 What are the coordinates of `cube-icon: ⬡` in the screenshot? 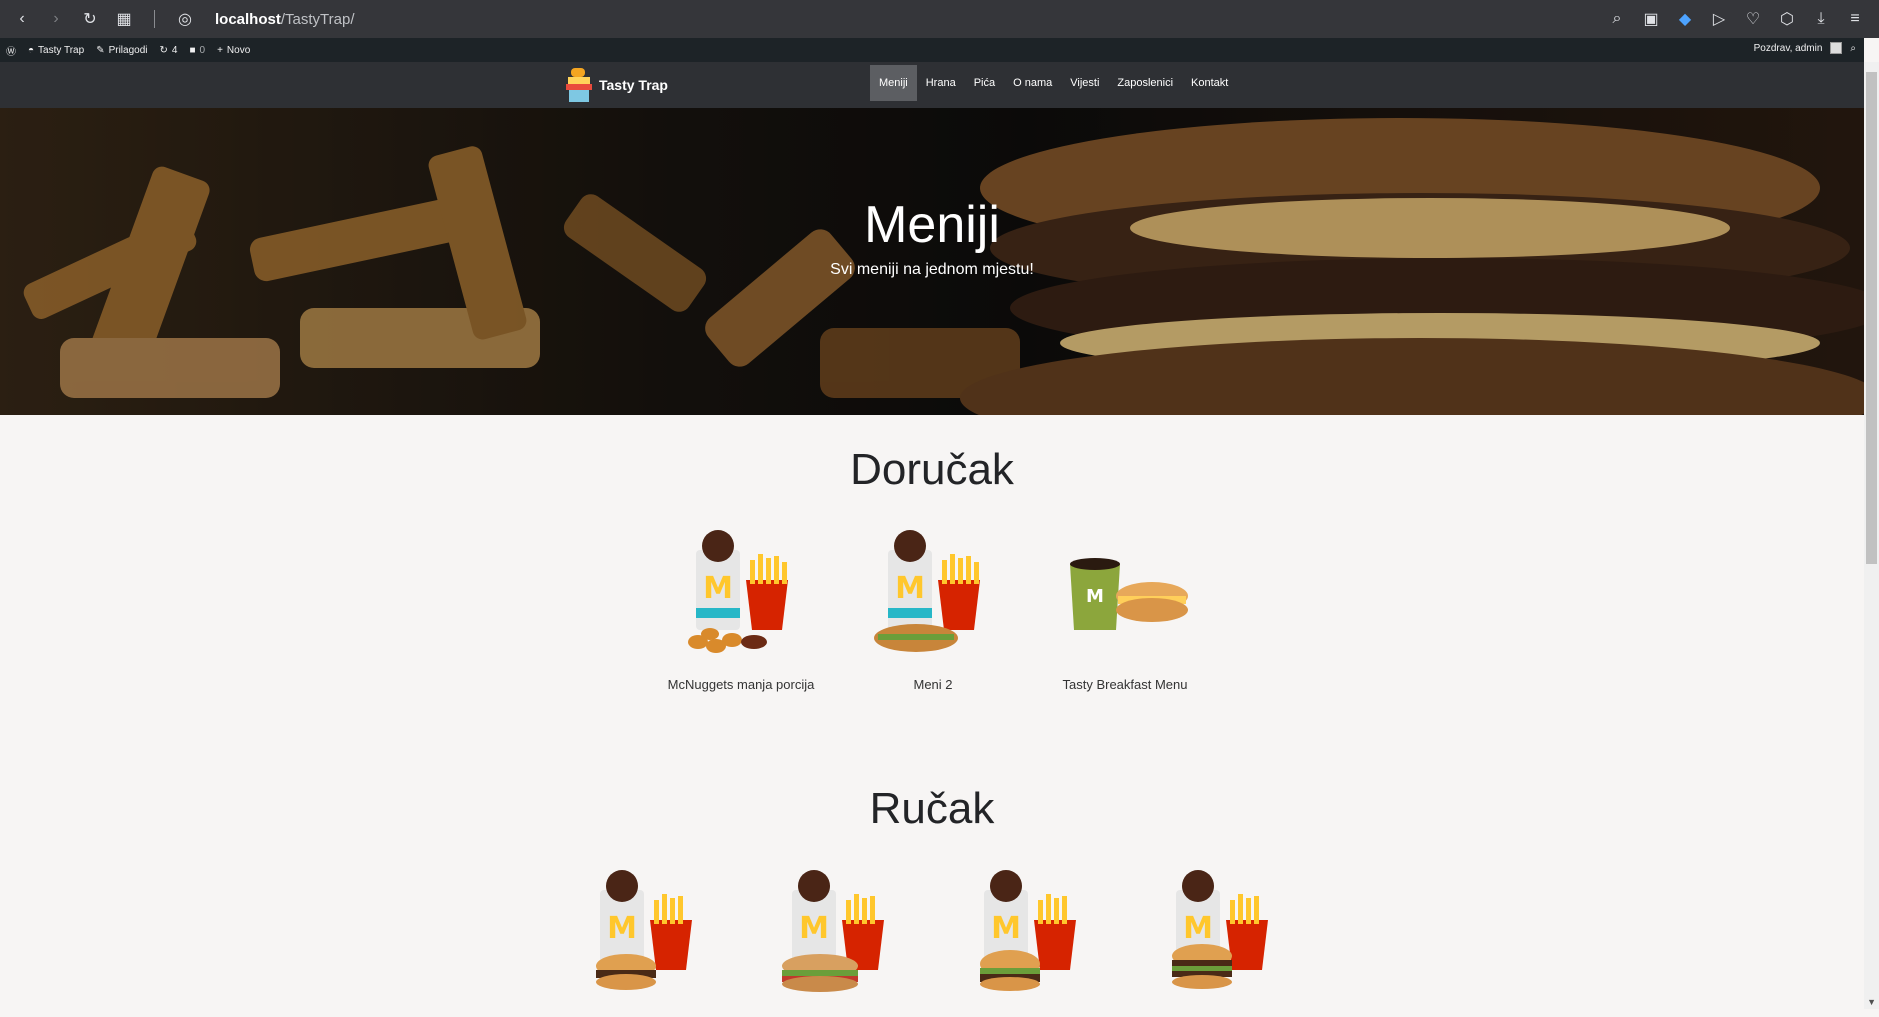 It's located at (1787, 19).